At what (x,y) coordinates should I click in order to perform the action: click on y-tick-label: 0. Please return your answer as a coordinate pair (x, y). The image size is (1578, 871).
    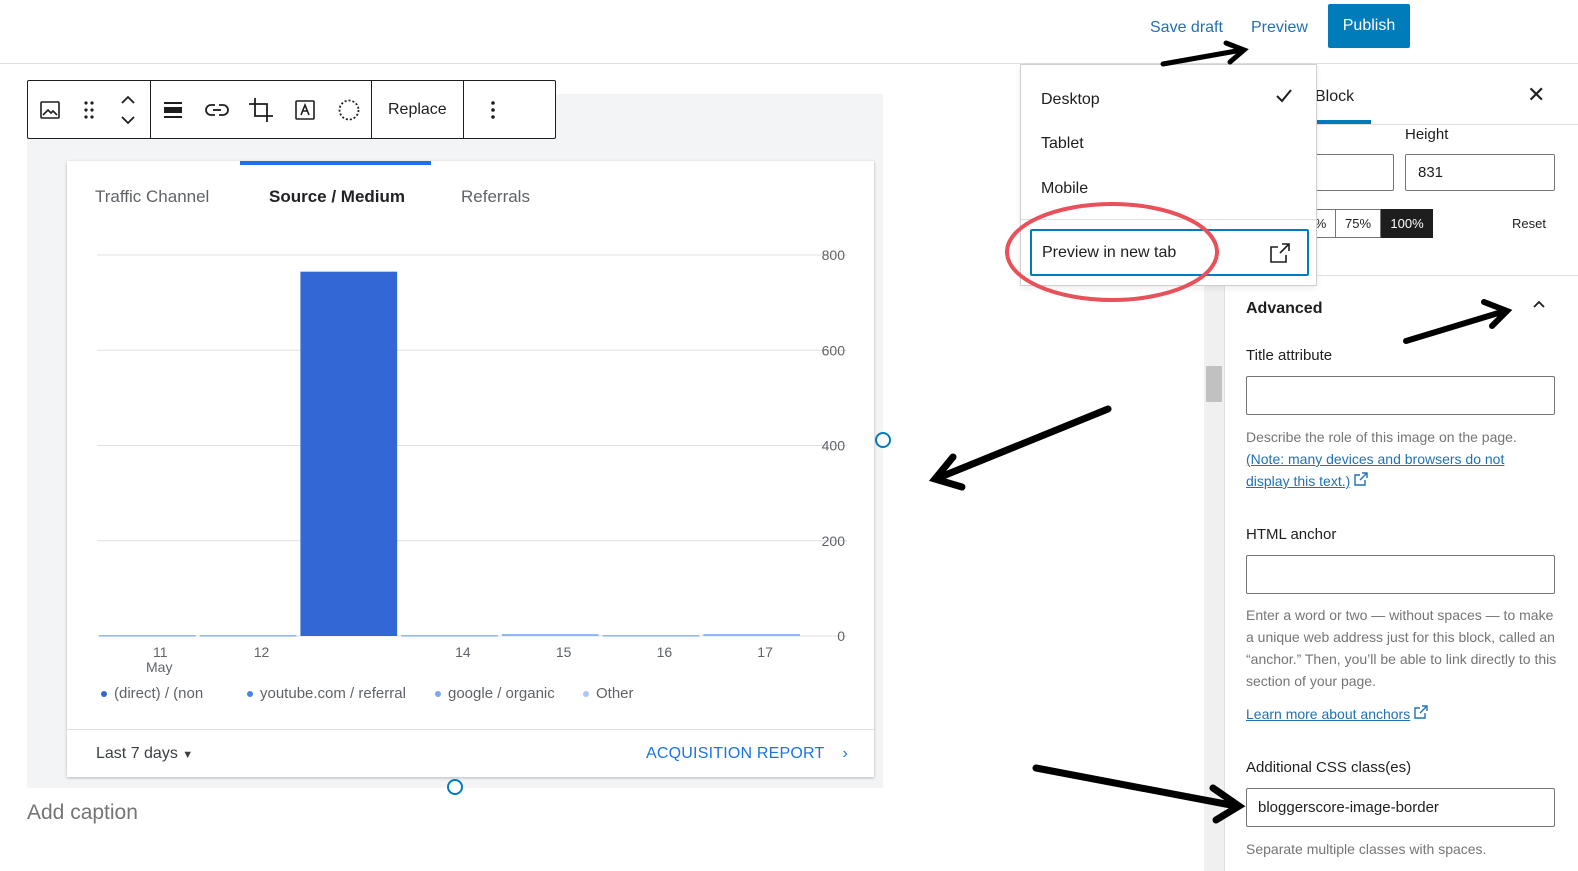
    Looking at the image, I should click on (841, 636).